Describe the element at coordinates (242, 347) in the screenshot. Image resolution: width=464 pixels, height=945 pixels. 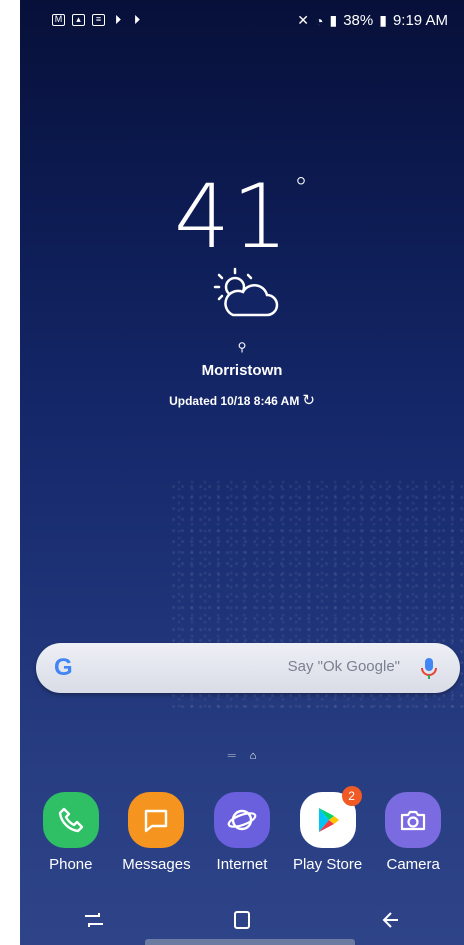
I see `location-pin-icon: ⚲` at that location.